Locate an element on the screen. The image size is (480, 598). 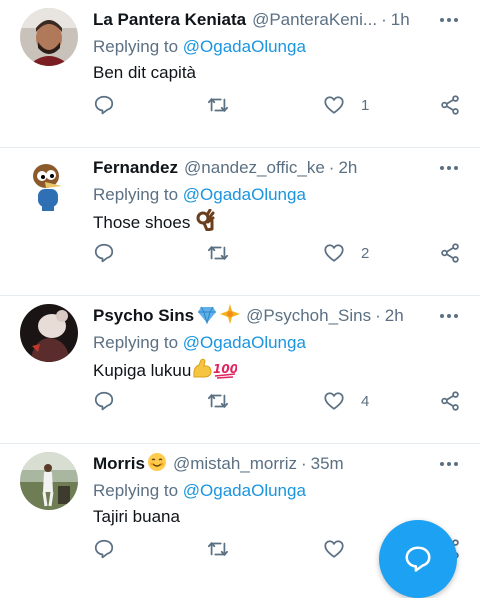
display-name: La Pantera Keniata is located at coordinates (169, 19).